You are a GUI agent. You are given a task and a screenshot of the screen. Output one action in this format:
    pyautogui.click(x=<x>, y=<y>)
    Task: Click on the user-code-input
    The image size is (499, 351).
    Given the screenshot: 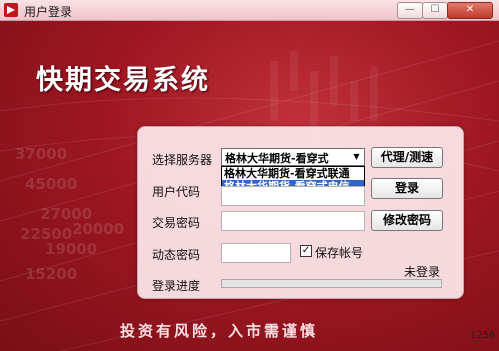 What is the action you would take?
    pyautogui.click(x=293, y=196)
    